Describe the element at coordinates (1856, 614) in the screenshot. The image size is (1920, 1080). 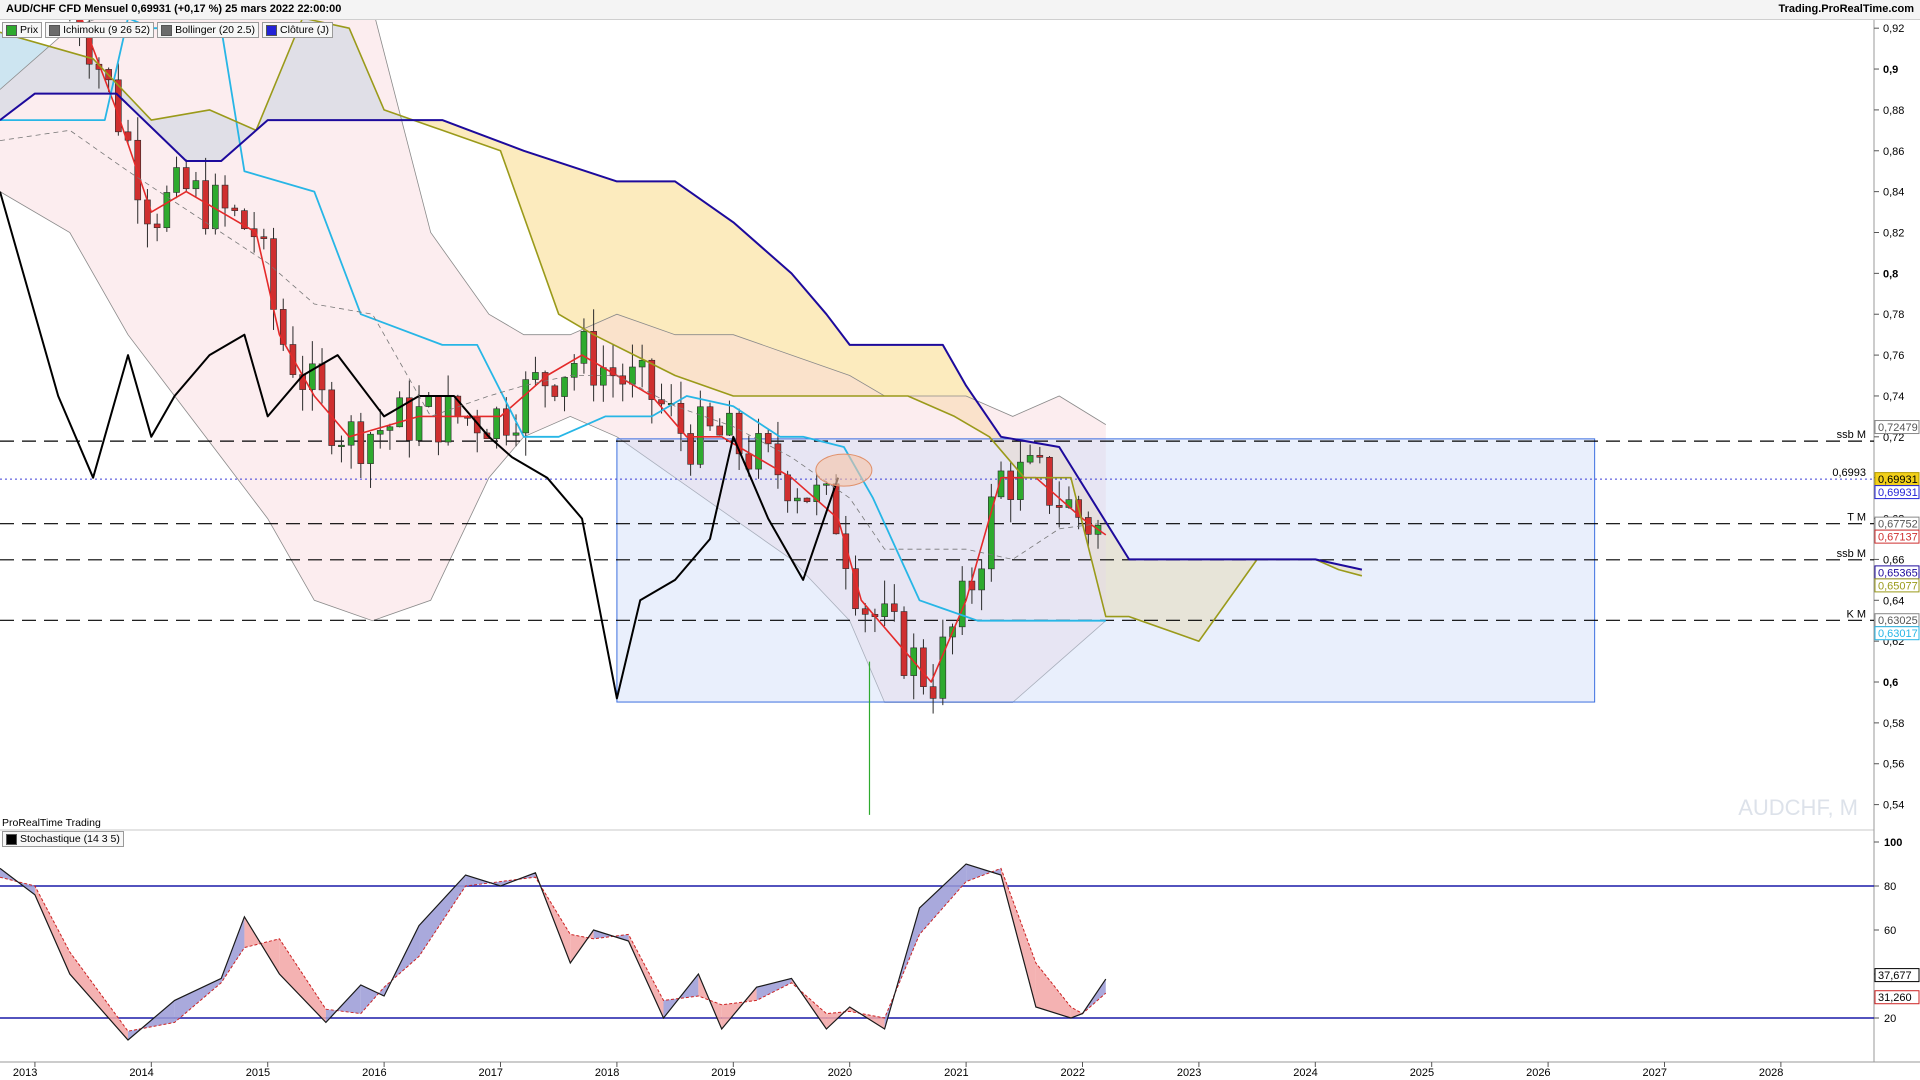
I see `level-label: K M` at that location.